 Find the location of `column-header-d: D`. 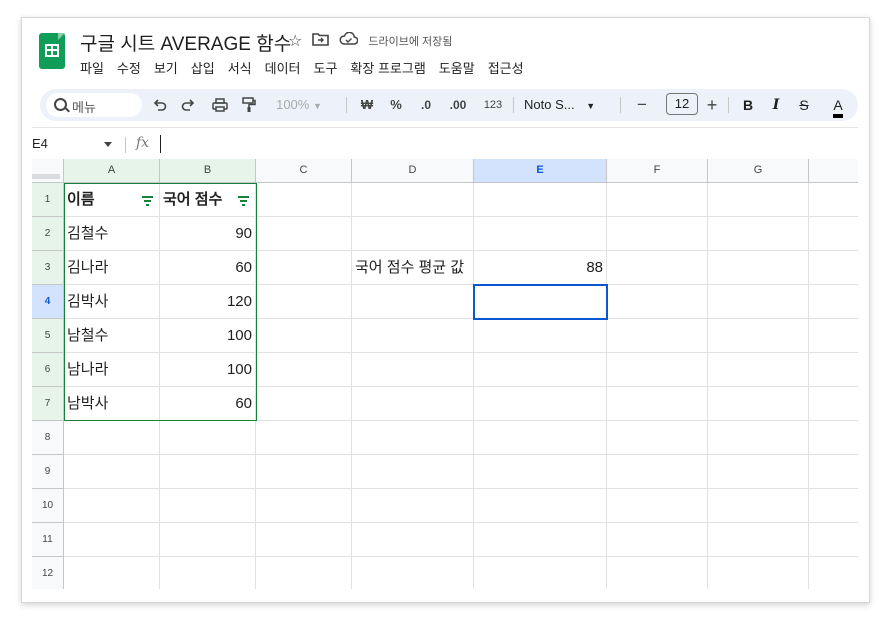

column-header-d: D is located at coordinates (413, 171).